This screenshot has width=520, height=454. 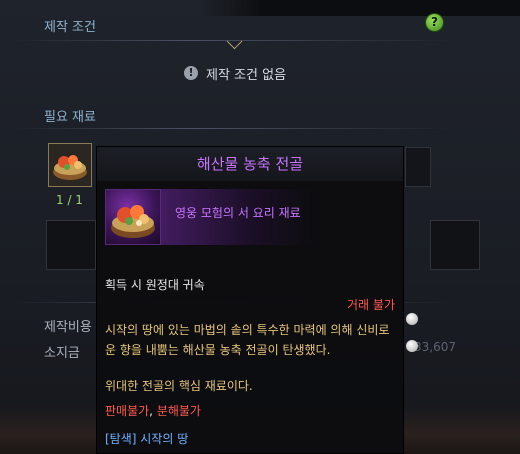 What do you see at coordinates (127, 411) in the screenshot?
I see `sell-status: 판매불가` at bounding box center [127, 411].